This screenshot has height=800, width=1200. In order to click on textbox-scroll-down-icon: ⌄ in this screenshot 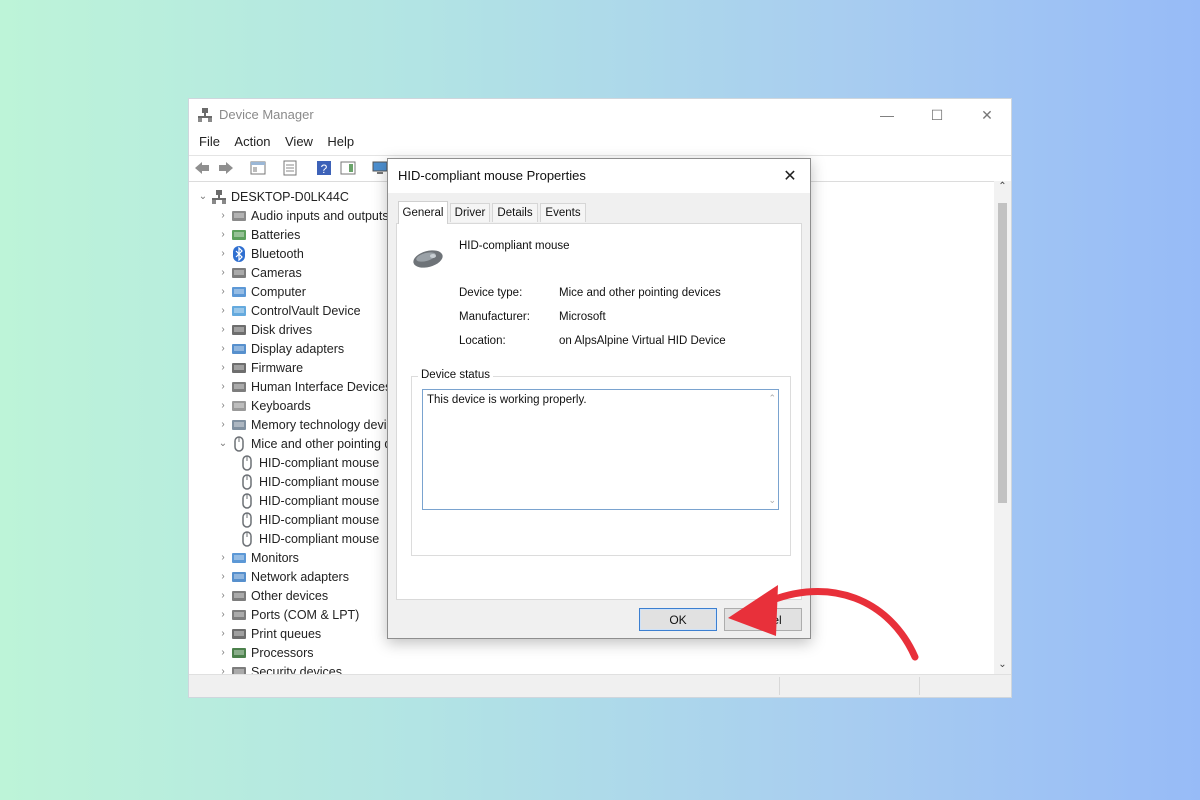, I will do `click(772, 500)`.